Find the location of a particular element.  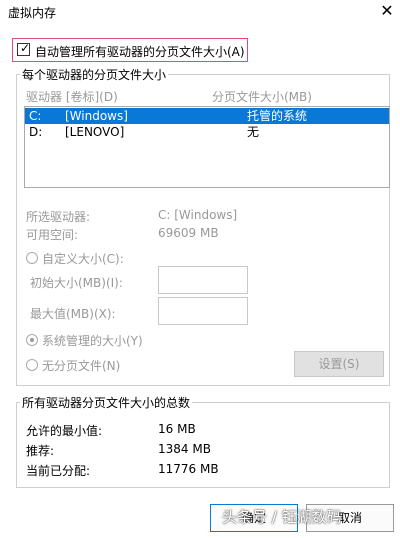

drive-column-header: 驱动器 [卷标](D) is located at coordinates (72, 97).